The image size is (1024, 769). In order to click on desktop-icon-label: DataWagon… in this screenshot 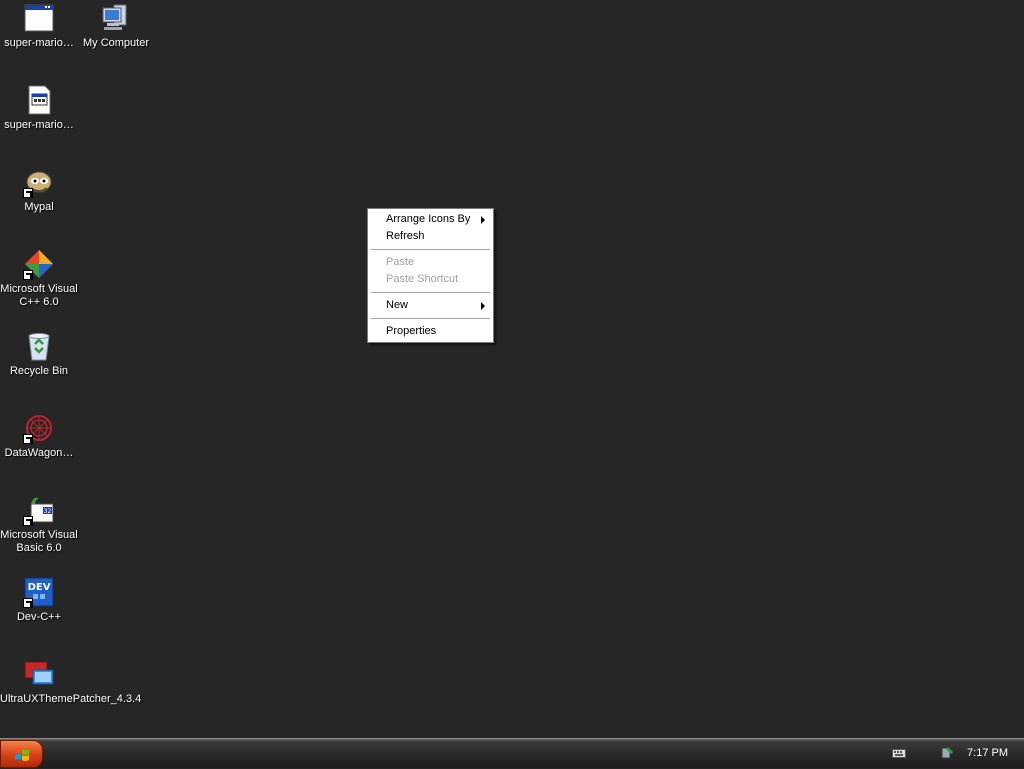, I will do `click(39, 453)`.